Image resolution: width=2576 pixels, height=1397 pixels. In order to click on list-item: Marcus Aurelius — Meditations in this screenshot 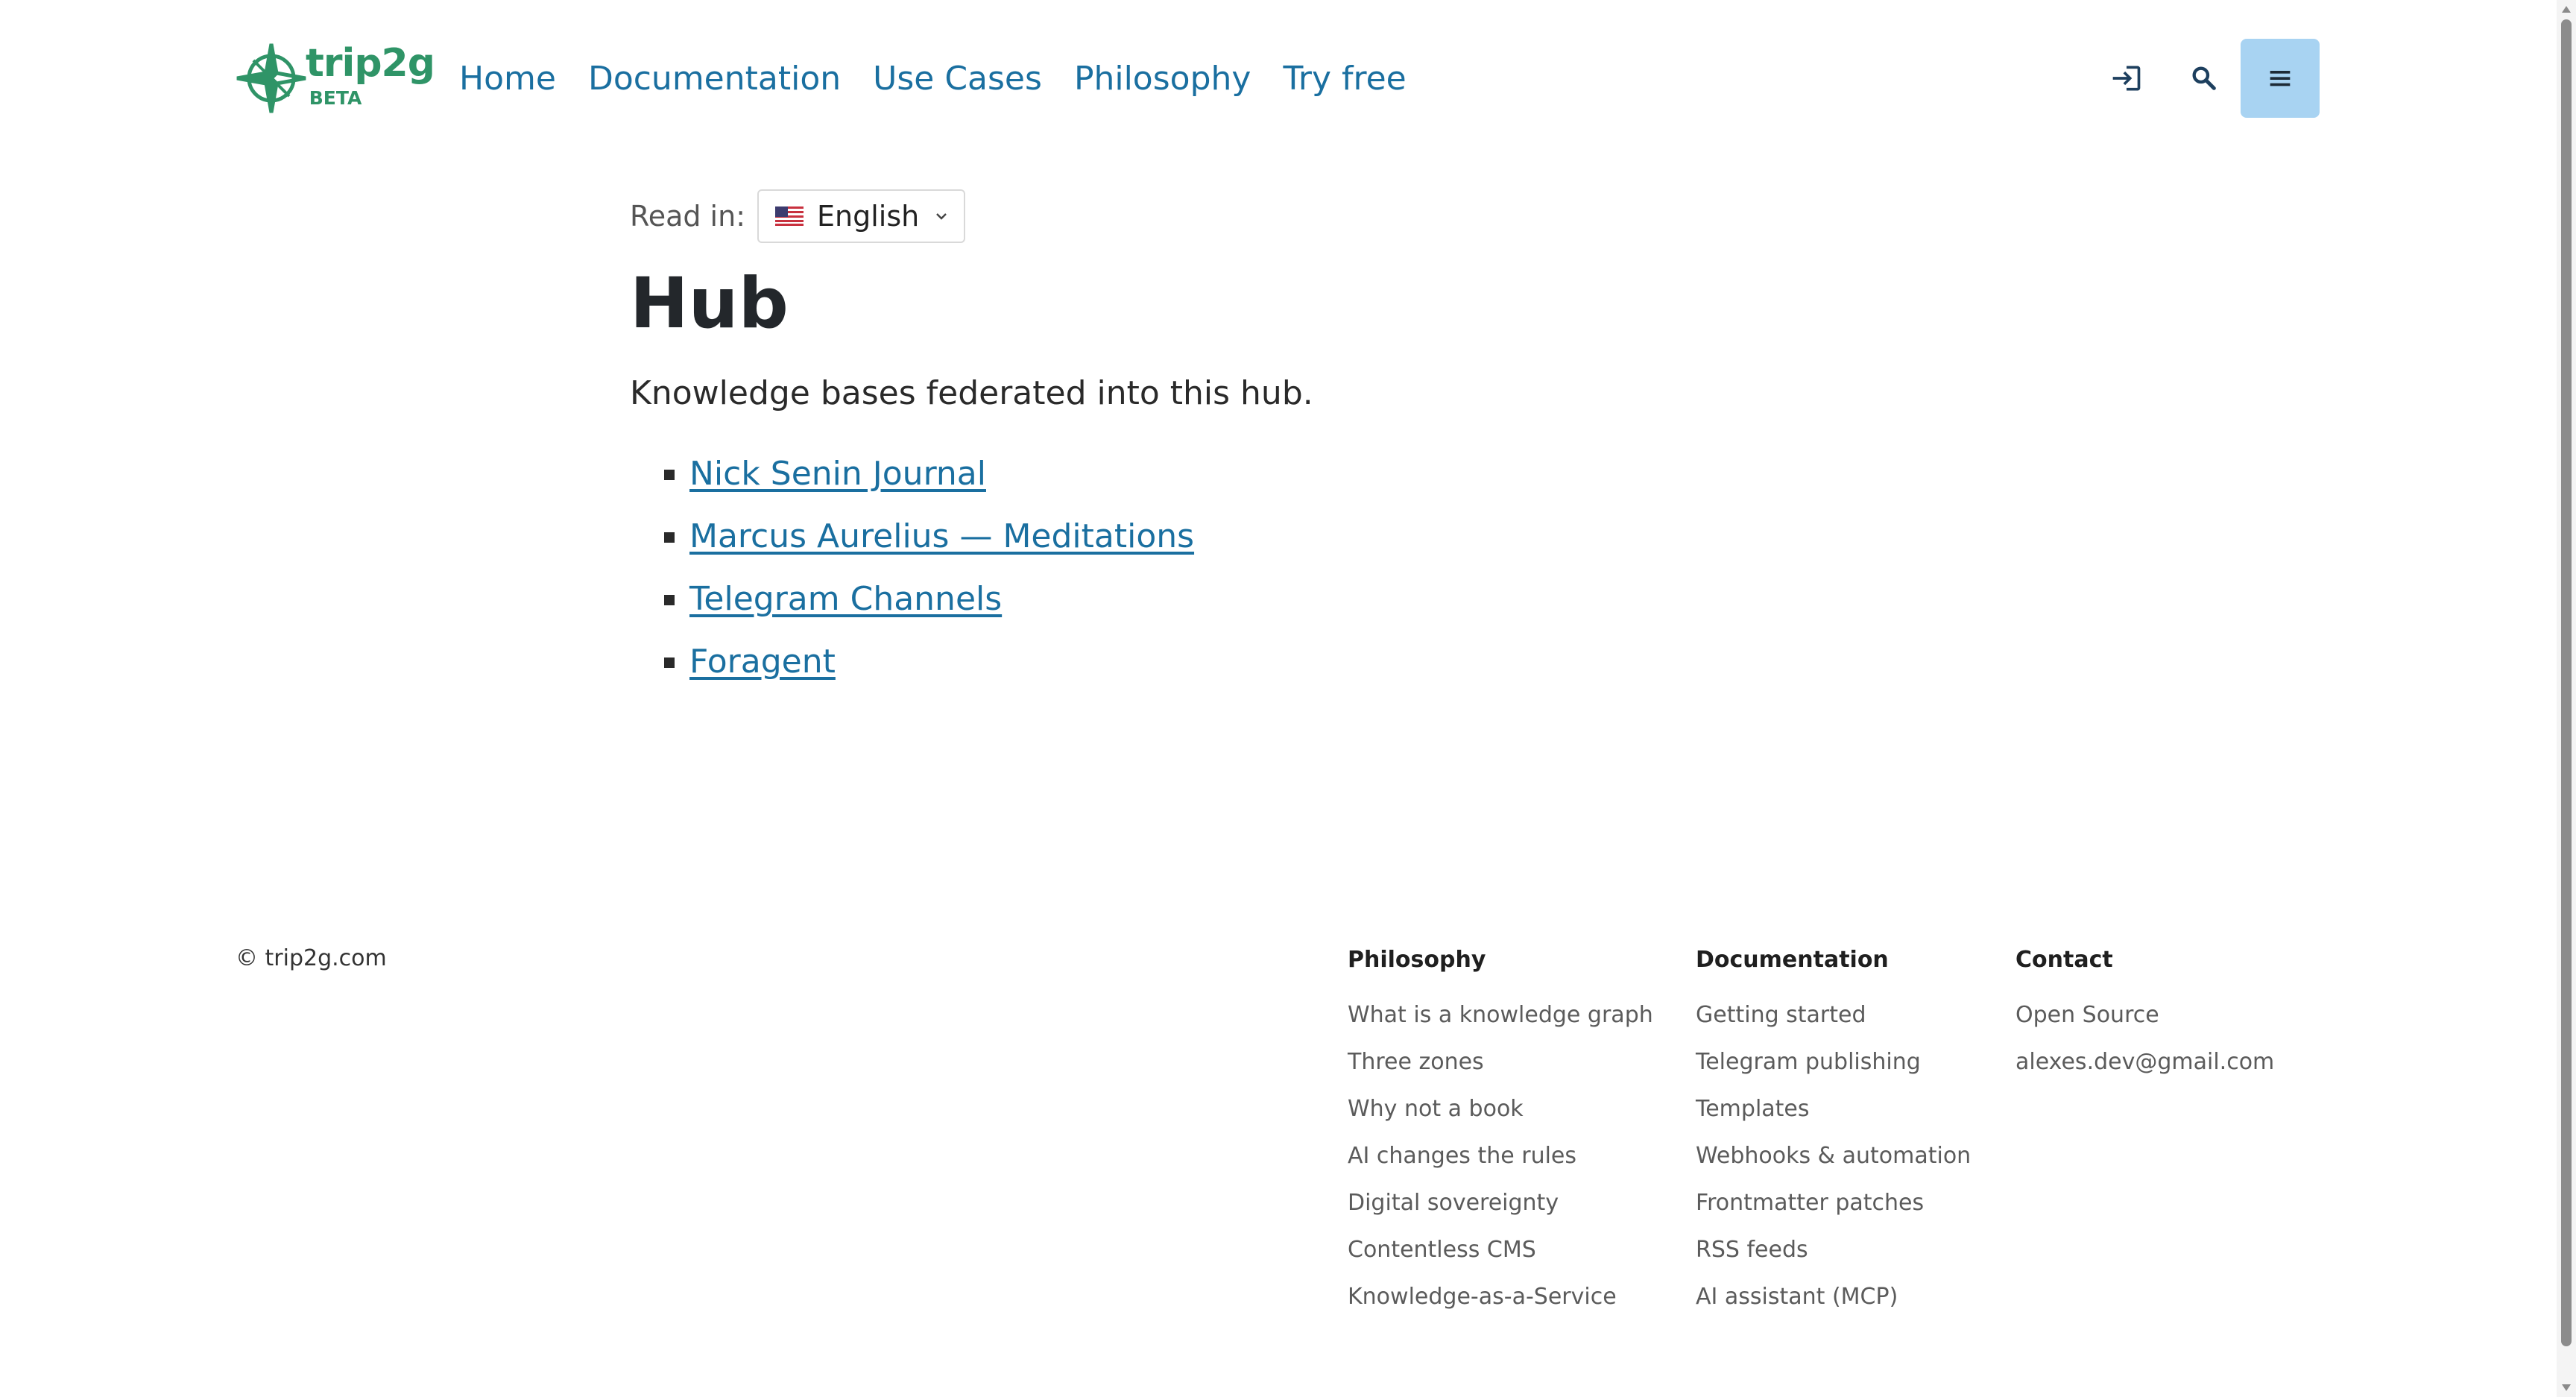, I will do `click(1151, 545)`.